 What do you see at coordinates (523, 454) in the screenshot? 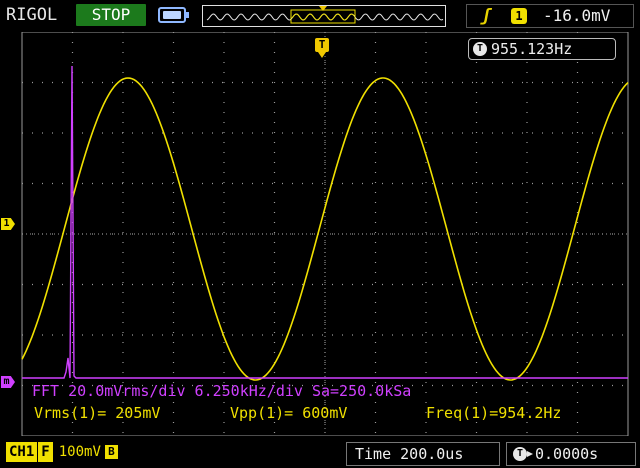
I see `trigger-offset-icon: T` at bounding box center [523, 454].